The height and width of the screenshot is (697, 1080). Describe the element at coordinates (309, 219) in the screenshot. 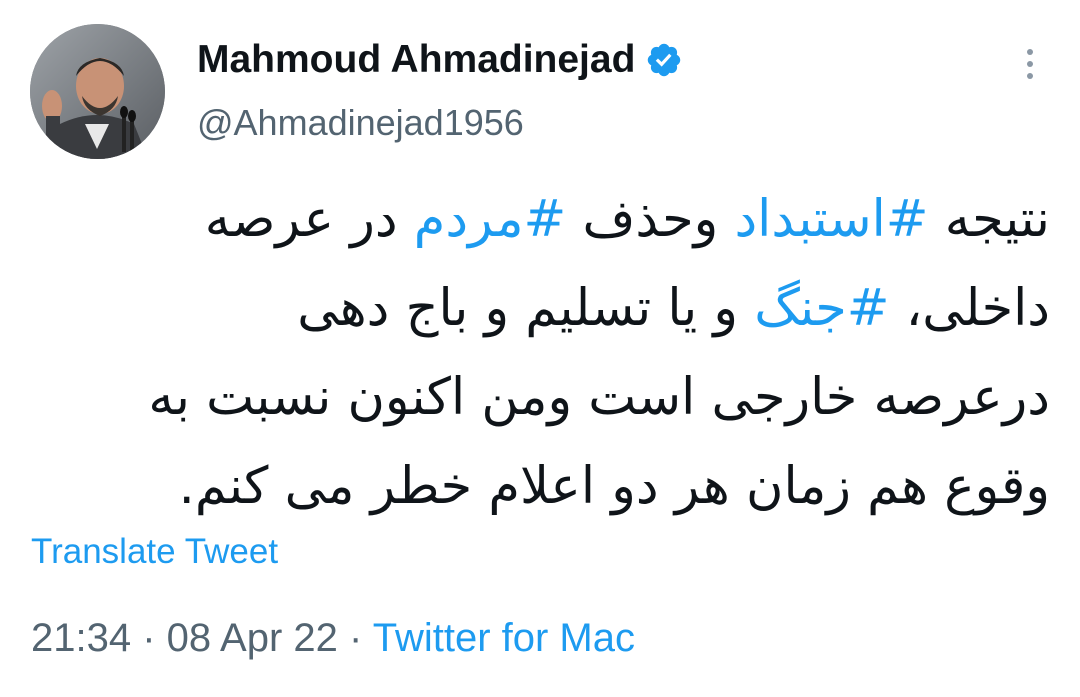

I see `tweet-text-segment: در عرصه` at that location.